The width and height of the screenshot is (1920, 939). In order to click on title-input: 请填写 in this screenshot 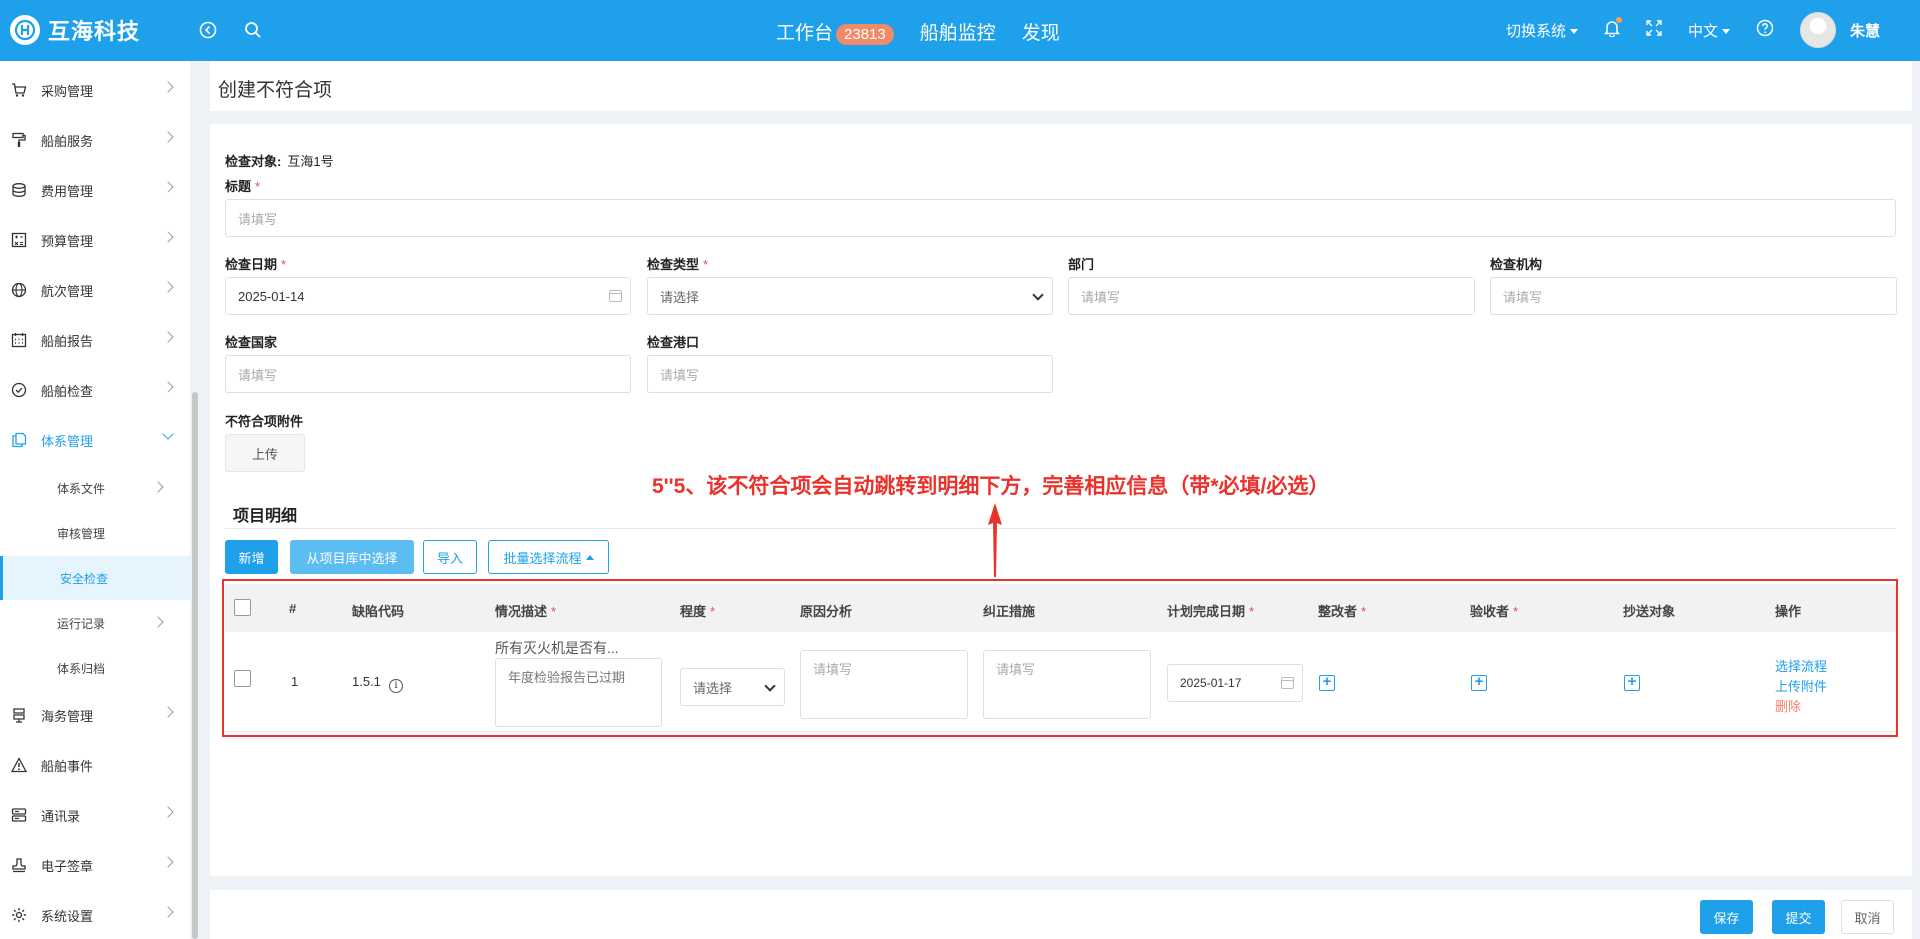, I will do `click(1060, 218)`.